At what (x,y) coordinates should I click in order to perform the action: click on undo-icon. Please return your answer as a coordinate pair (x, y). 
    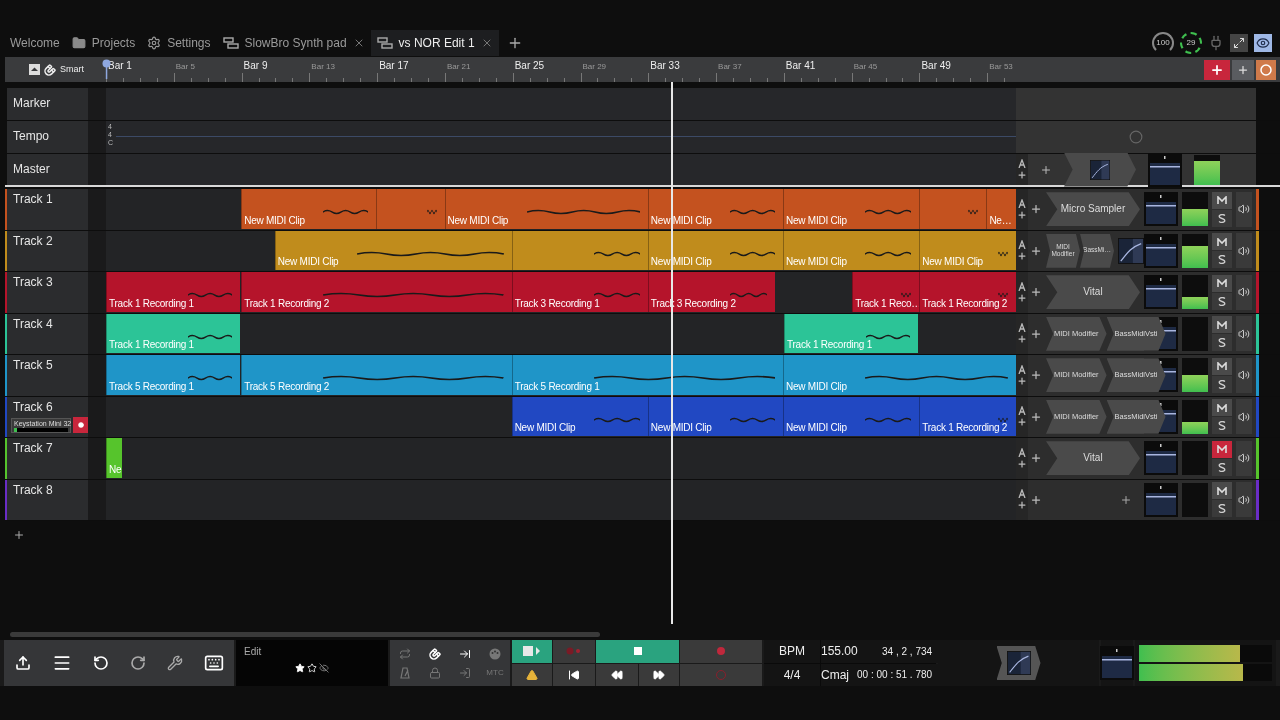
    Looking at the image, I should click on (100, 663).